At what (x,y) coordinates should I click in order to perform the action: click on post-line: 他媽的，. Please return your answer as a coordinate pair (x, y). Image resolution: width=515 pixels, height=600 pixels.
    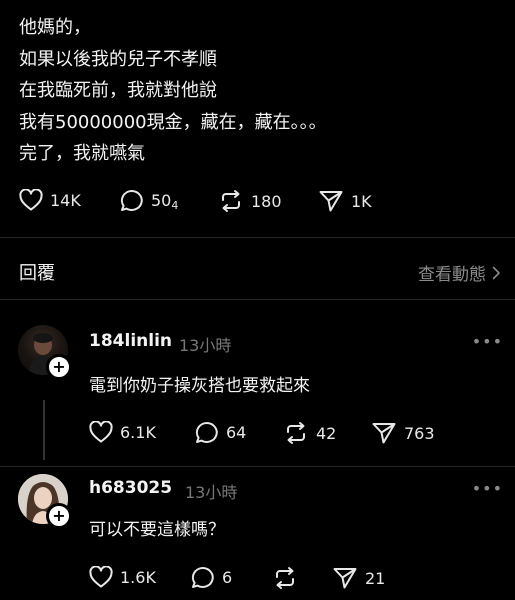
    Looking at the image, I should click on (55, 27).